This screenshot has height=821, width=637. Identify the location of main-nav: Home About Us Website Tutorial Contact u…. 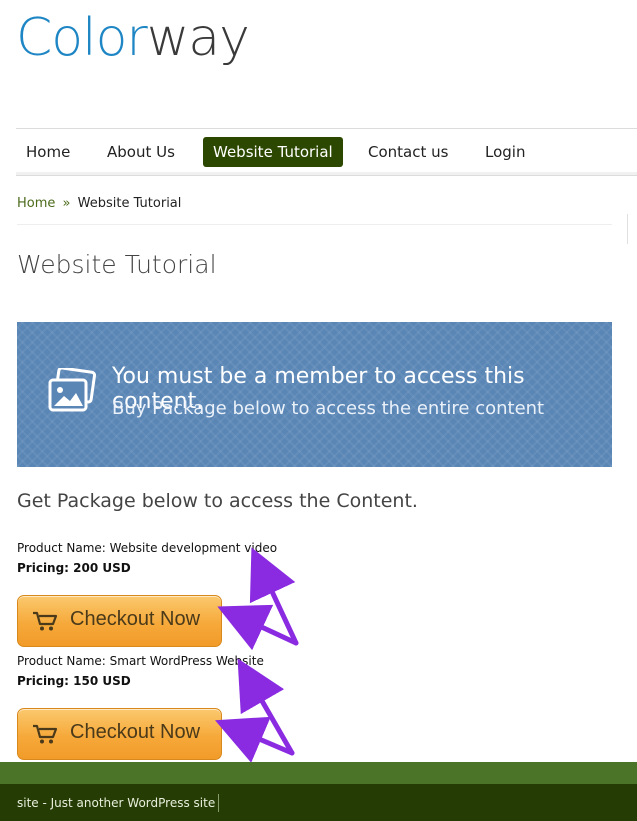
(326, 152).